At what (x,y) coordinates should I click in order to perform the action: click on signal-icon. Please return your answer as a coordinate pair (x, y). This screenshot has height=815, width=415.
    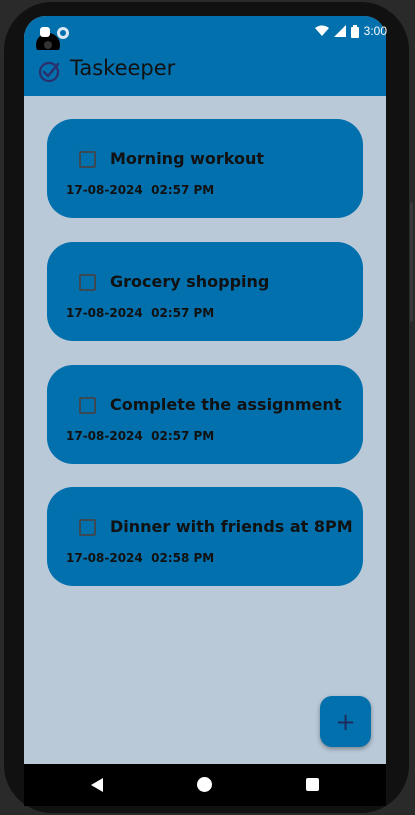
    Looking at the image, I should click on (339, 31).